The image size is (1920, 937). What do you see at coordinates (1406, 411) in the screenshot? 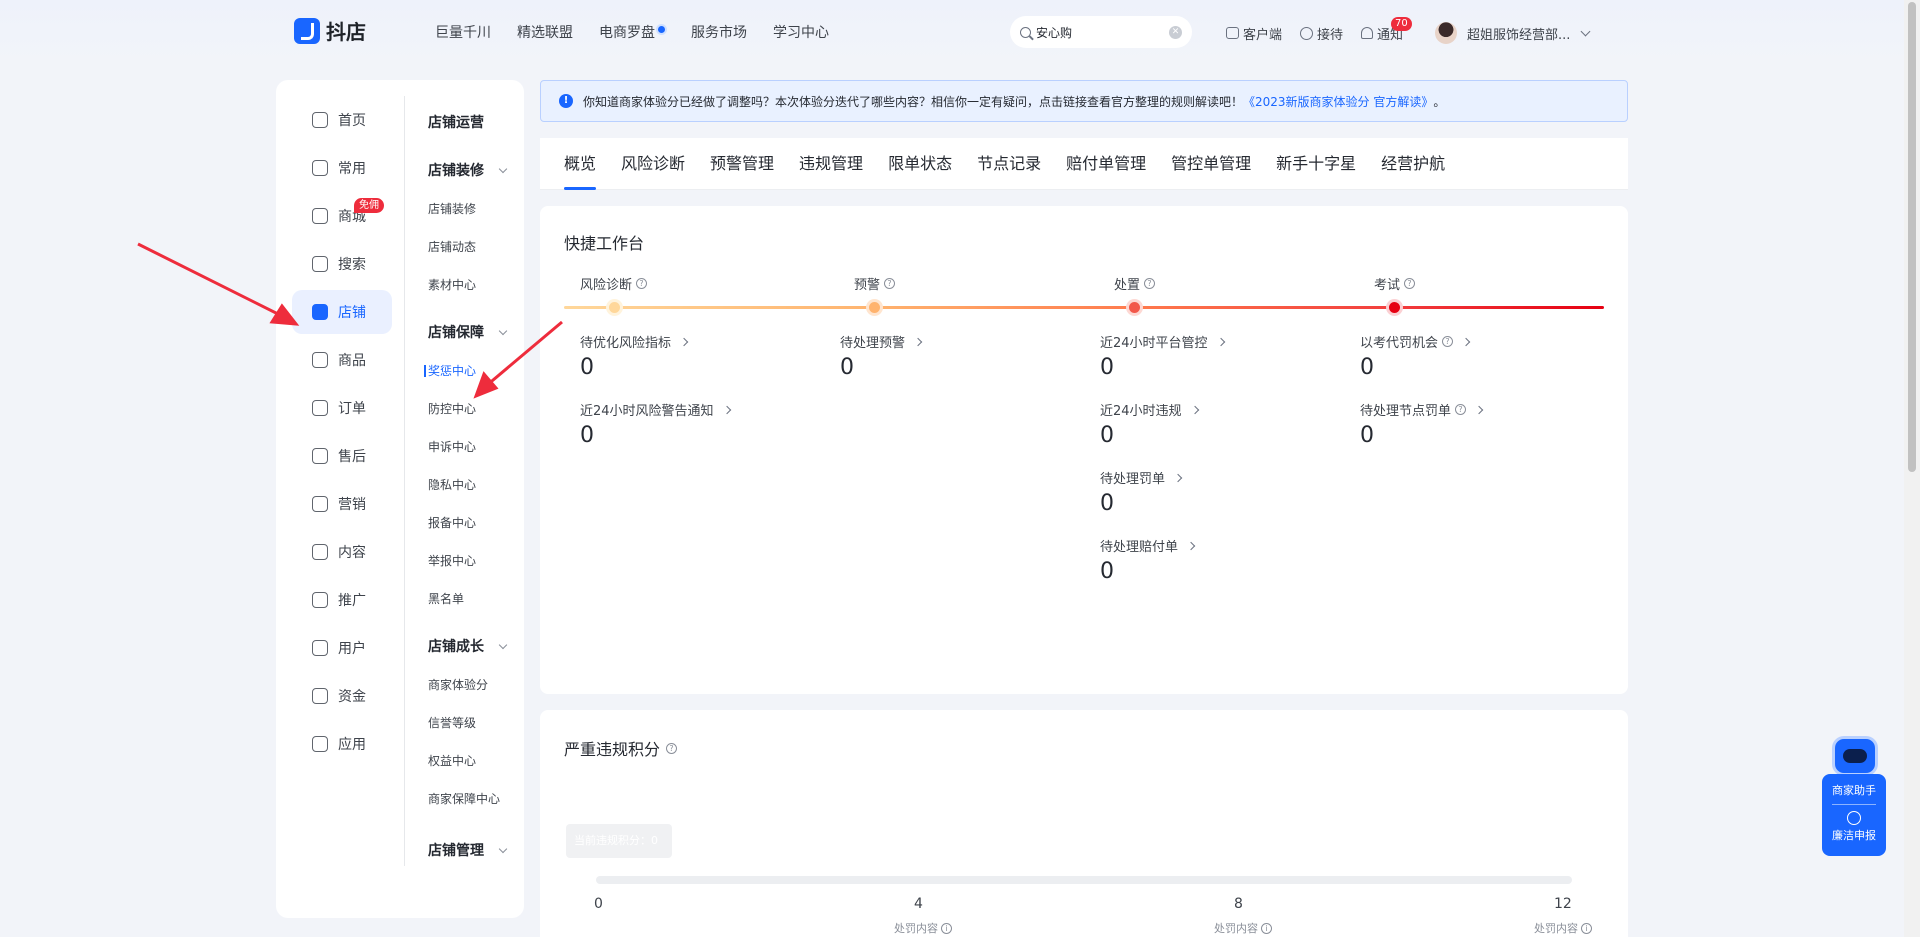
I see `metric-label: 待处理节点罚单` at bounding box center [1406, 411].